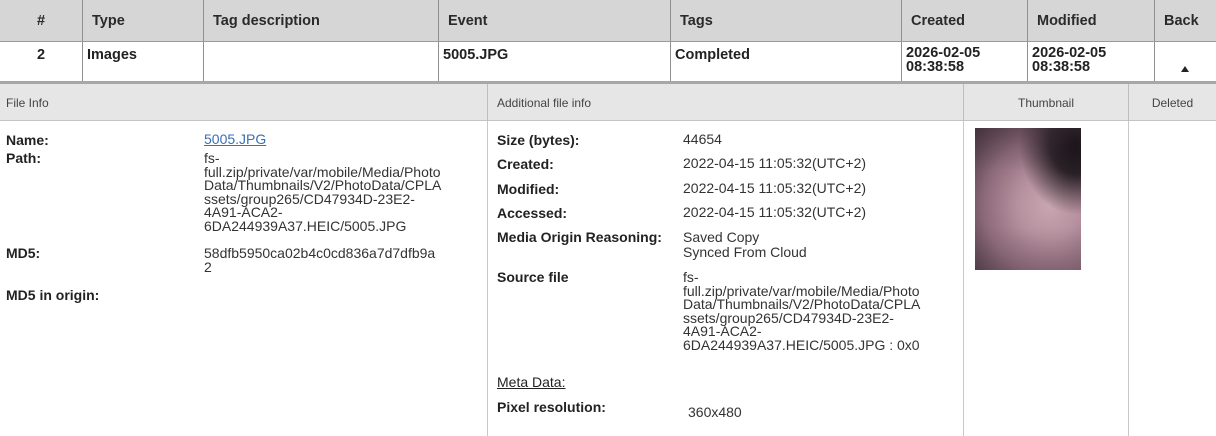 The height and width of the screenshot is (436, 1216). Describe the element at coordinates (27, 102) in the screenshot. I see `file-info-header: File Info` at that location.